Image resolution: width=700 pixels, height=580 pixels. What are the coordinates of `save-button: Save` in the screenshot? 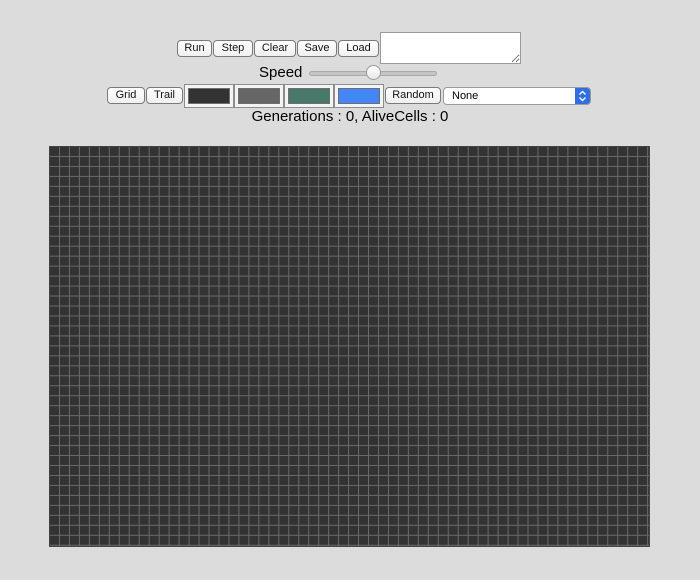 It's located at (317, 48).